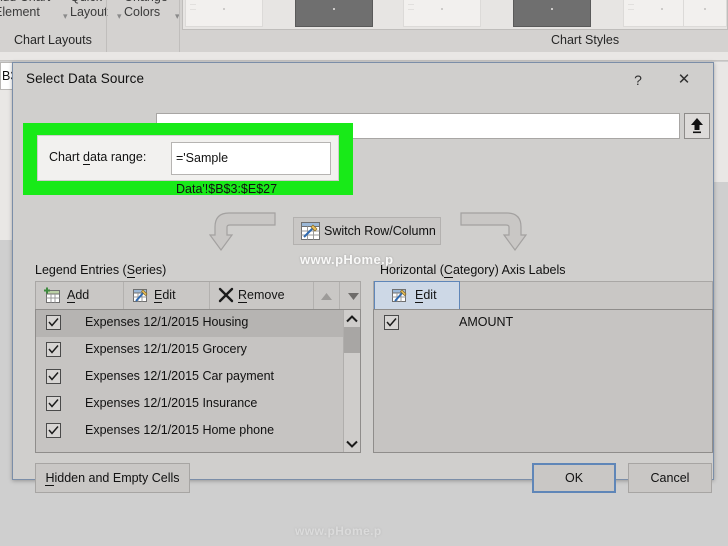  What do you see at coordinates (20, 12) in the screenshot?
I see `add-chart-element-label-line2: Element` at bounding box center [20, 12].